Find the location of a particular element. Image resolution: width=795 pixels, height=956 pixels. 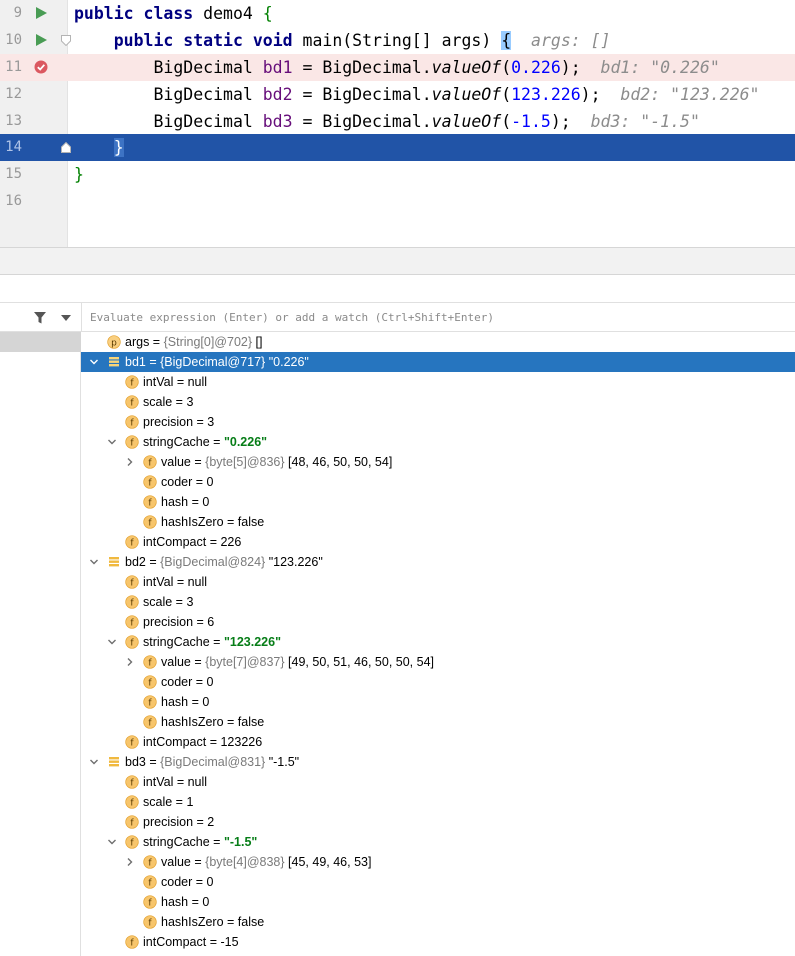

code-token: ( is located at coordinates (506, 94).